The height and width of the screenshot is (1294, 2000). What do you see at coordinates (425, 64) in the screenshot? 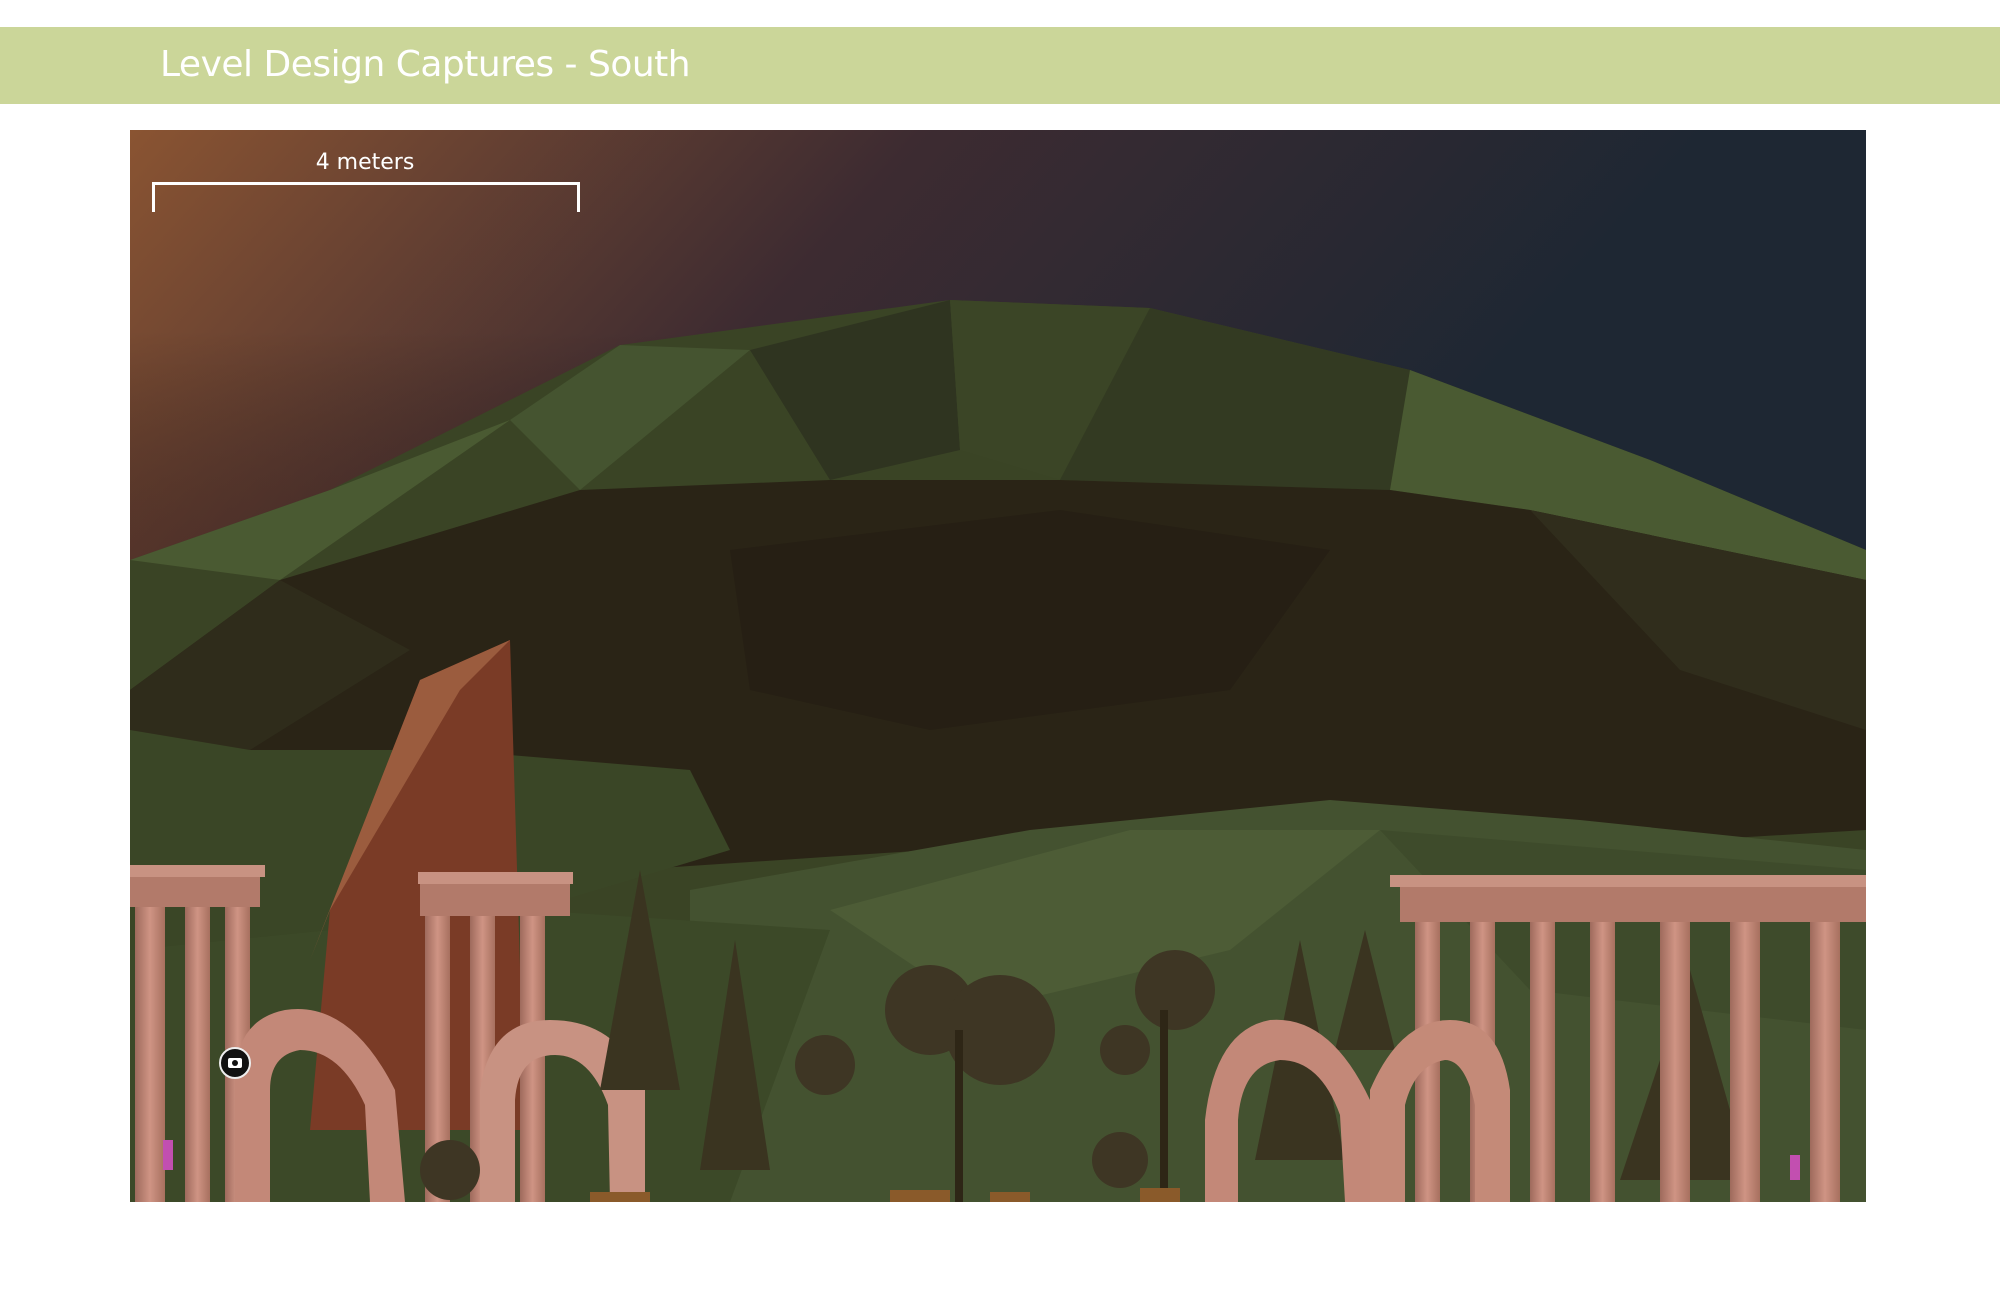
I see `page-title: Level Design Captures - South` at bounding box center [425, 64].